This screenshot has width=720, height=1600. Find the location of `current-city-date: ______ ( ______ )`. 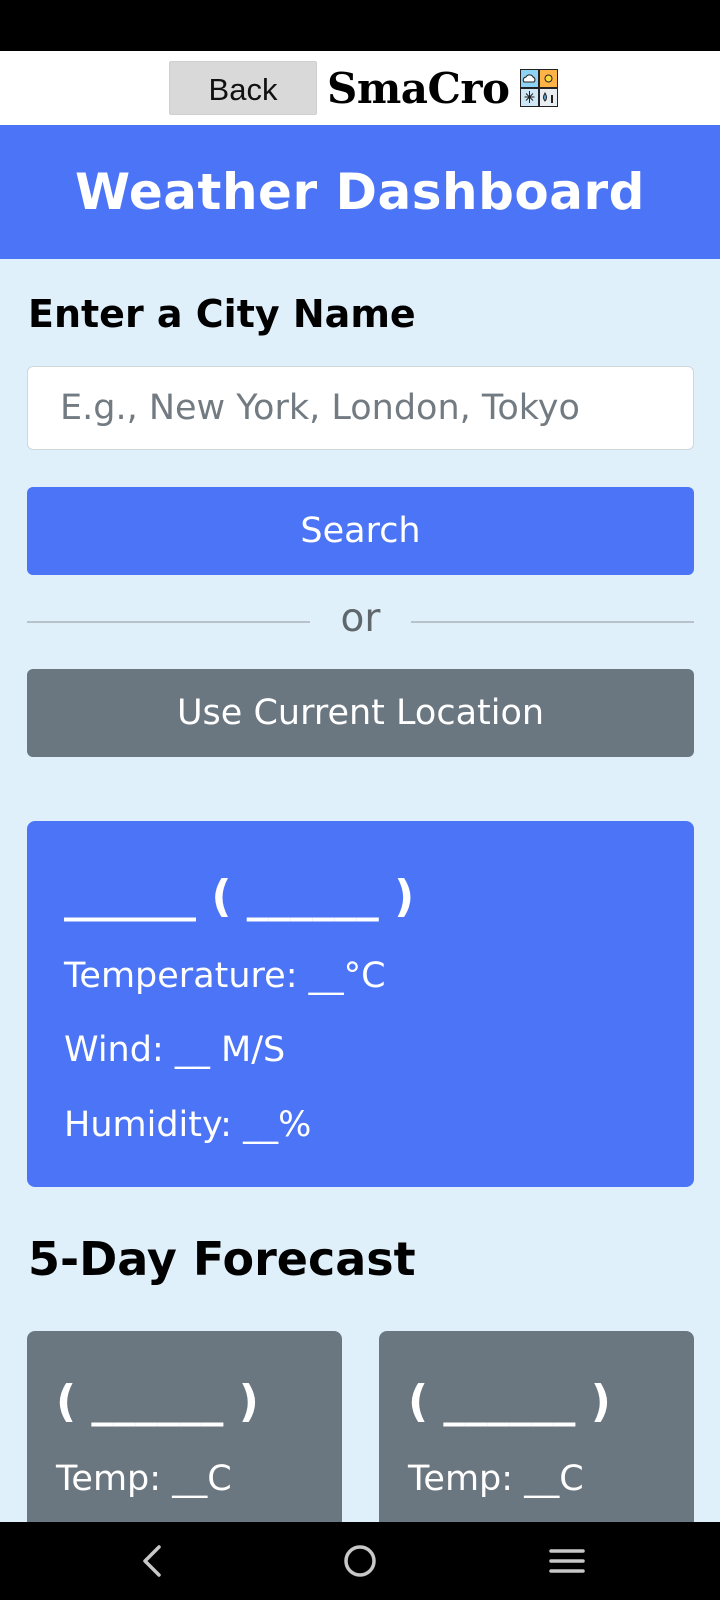

current-city-date: ______ ( ______ ) is located at coordinates (239, 896).